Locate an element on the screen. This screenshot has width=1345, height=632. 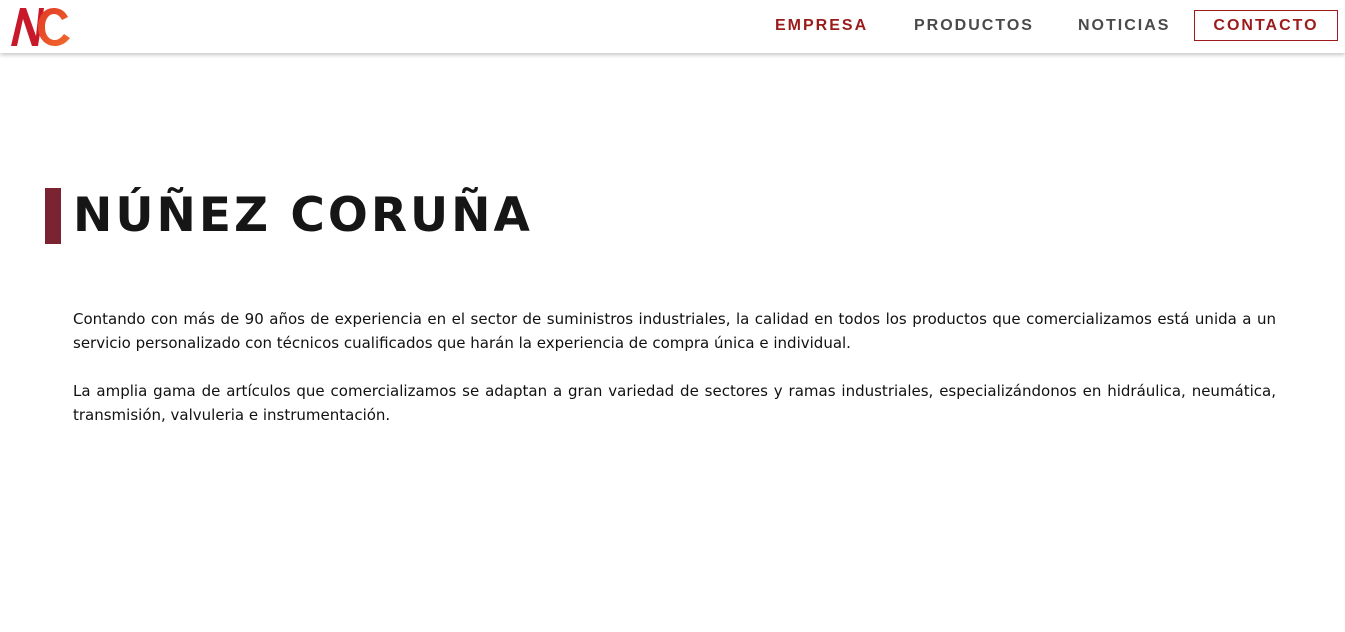
contact-button: CONTACTO is located at coordinates (1266, 25).